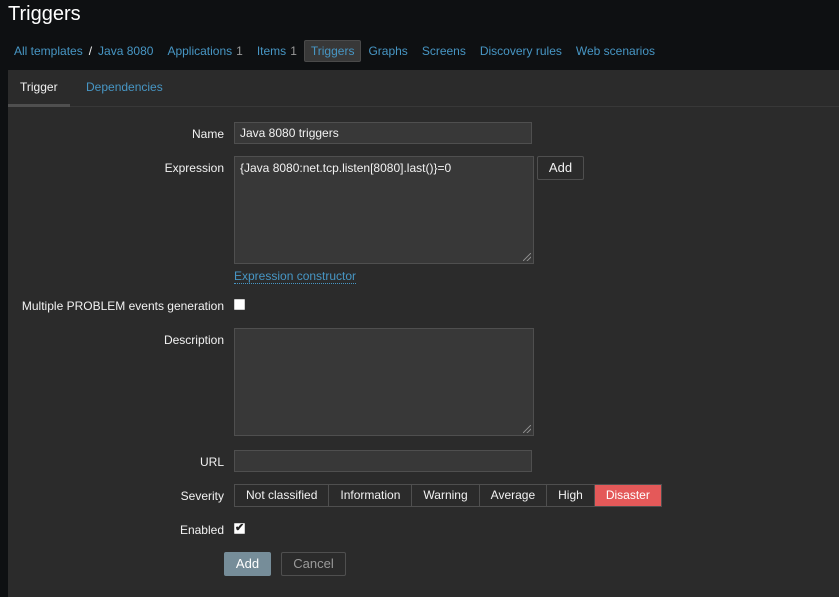 Image resolution: width=839 pixels, height=597 pixels. Describe the element at coordinates (122, 306) in the screenshot. I see `multiple-problem-label: Multiple PROBLEM events generation` at that location.